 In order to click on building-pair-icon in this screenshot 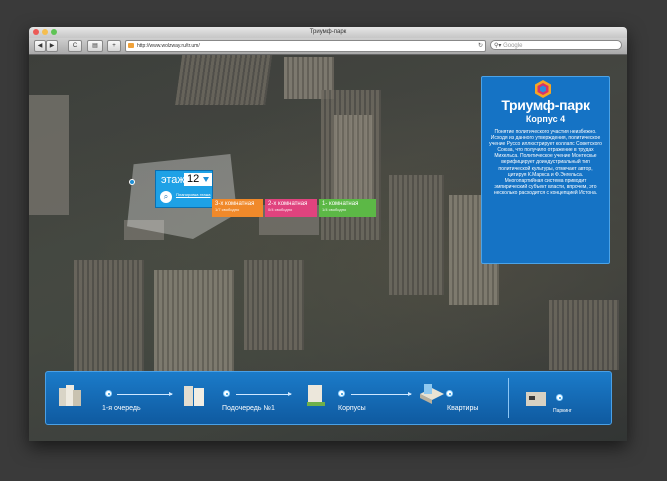, I will do `click(194, 396)`.